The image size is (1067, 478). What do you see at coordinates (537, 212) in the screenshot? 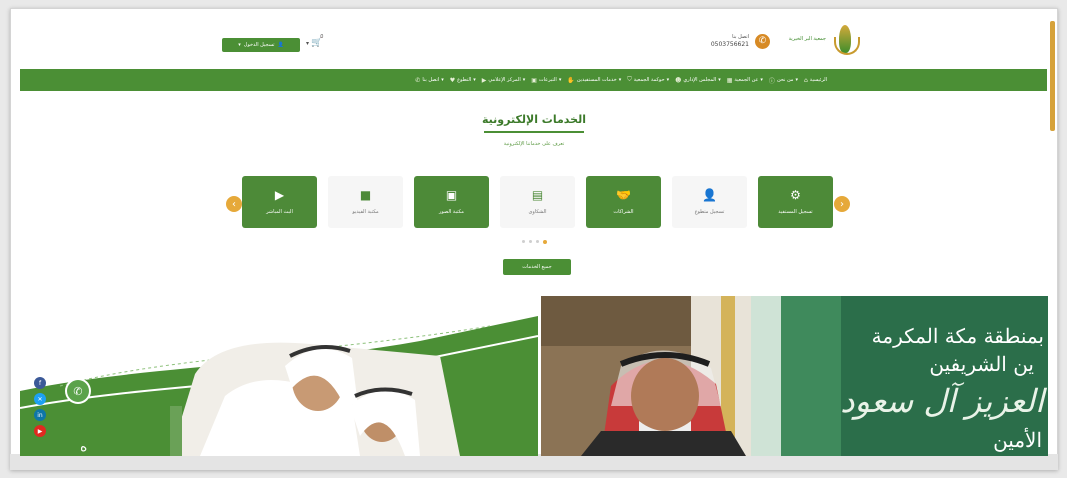
I see `service-card-label: الشكاوى` at bounding box center [537, 212].